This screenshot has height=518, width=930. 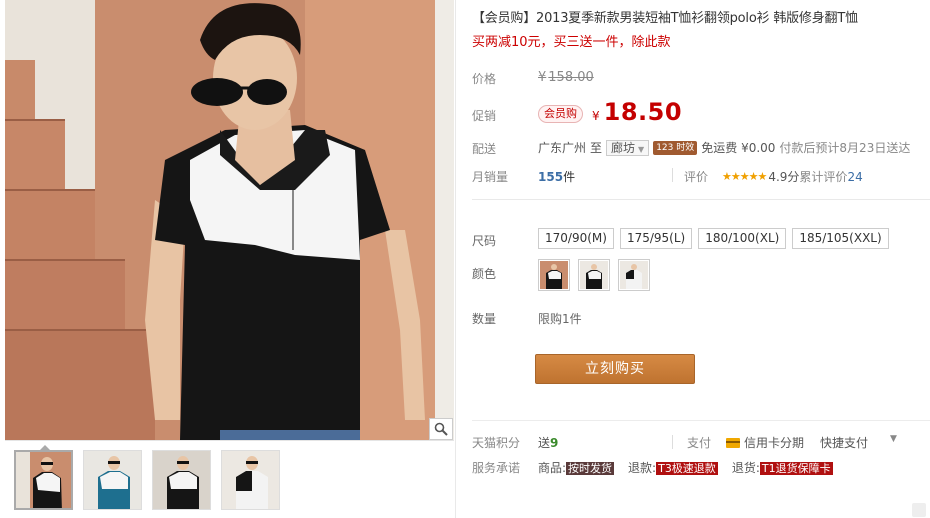 I want to click on buy-now-button: 立刻购买, so click(x=615, y=369).